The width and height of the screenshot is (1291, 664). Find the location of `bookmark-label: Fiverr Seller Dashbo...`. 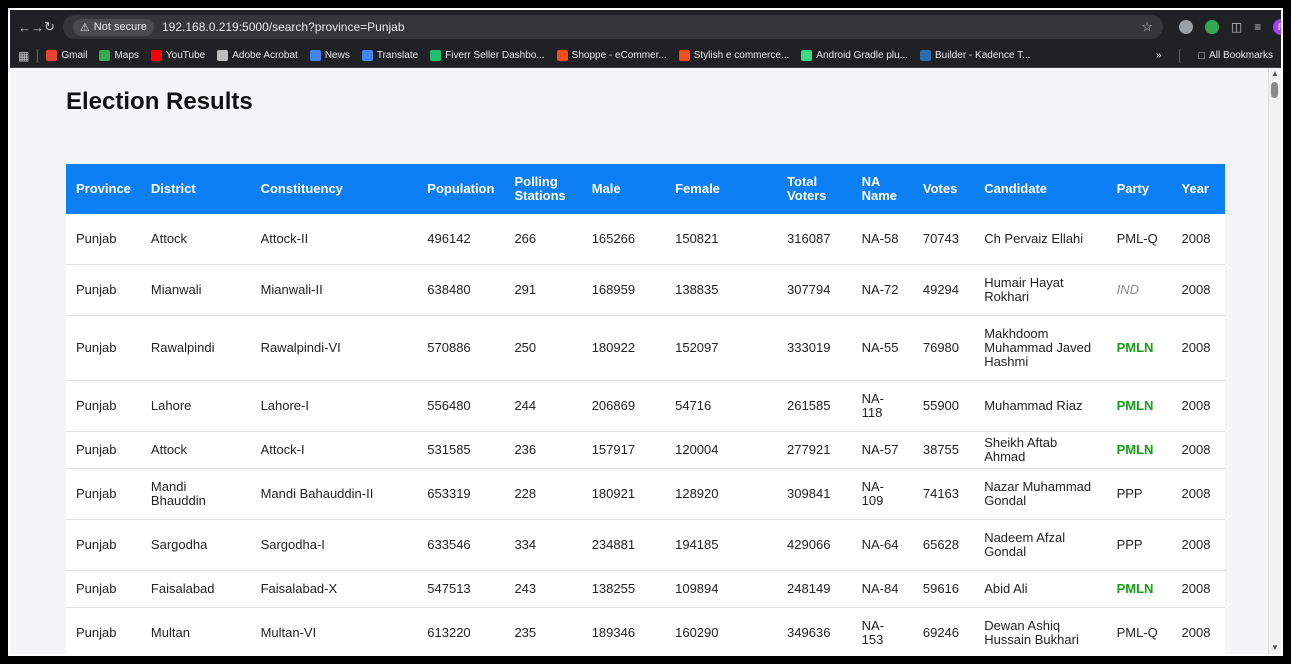

bookmark-label: Fiverr Seller Dashbo... is located at coordinates (495, 55).